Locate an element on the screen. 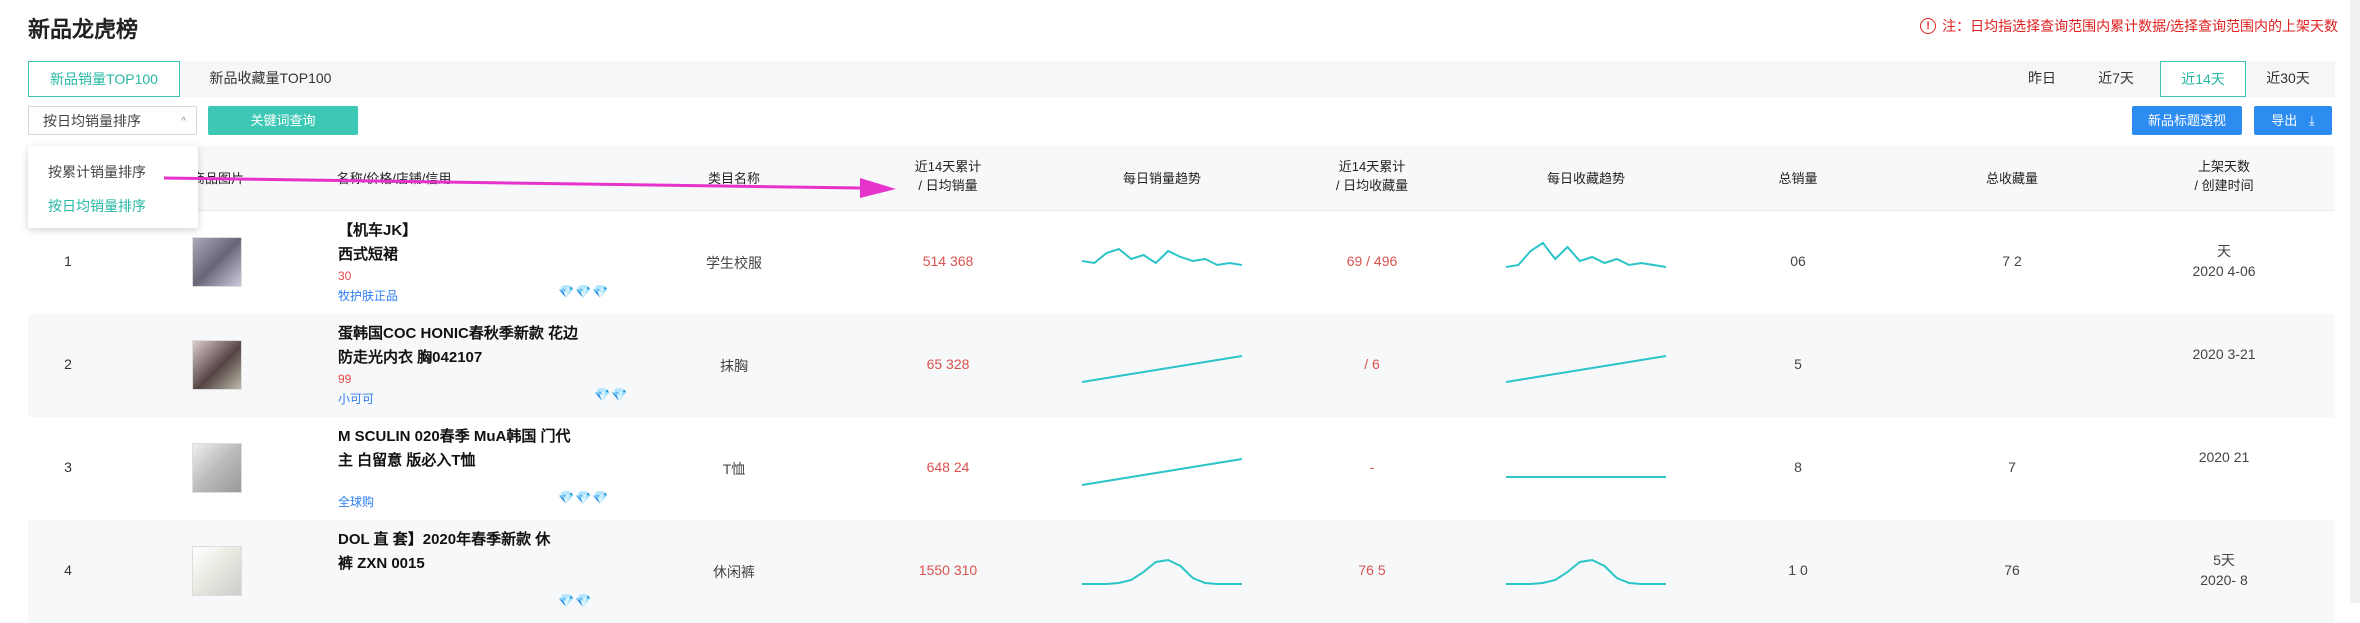  tab-fav-top100: 新品收藏量TOP100 is located at coordinates (270, 78).